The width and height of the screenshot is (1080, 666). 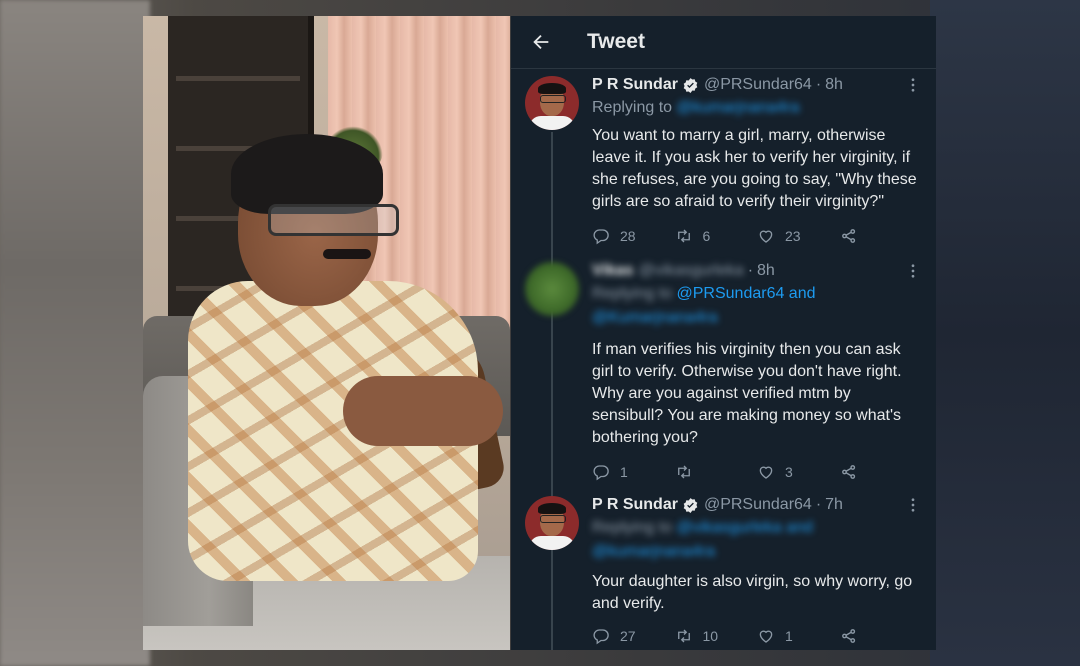 I want to click on replying-to: Replying to @PRSundar64 and, so click(x=704, y=293).